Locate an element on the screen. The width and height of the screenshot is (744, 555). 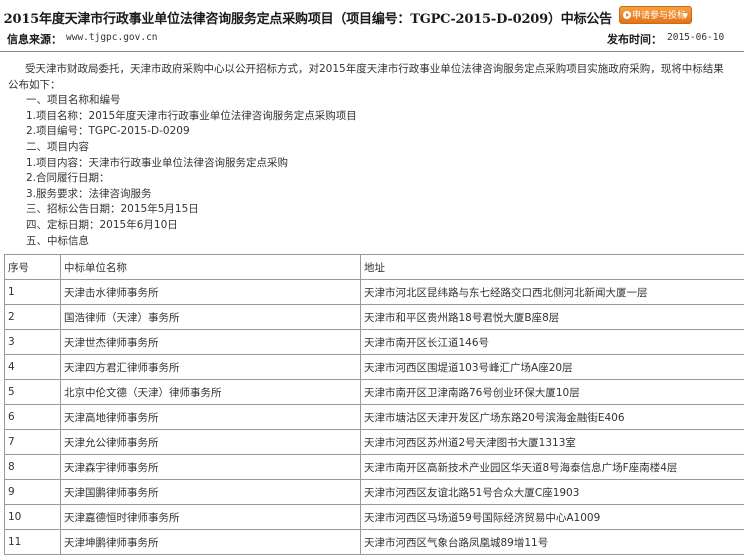
row-address: 天津市南开区卫津南路76号创业环保大厦10层 is located at coordinates (552, 392).